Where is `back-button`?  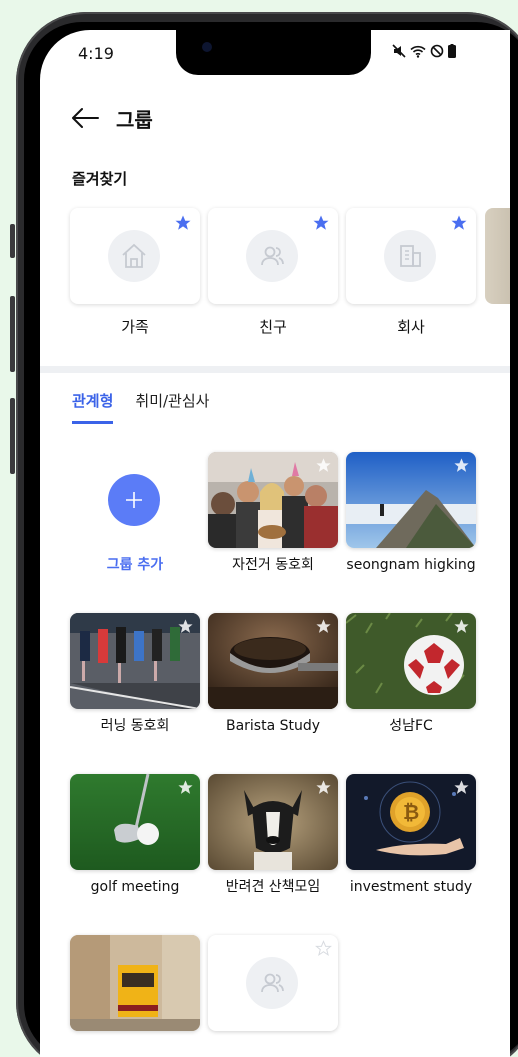
back-button is located at coordinates (85, 118).